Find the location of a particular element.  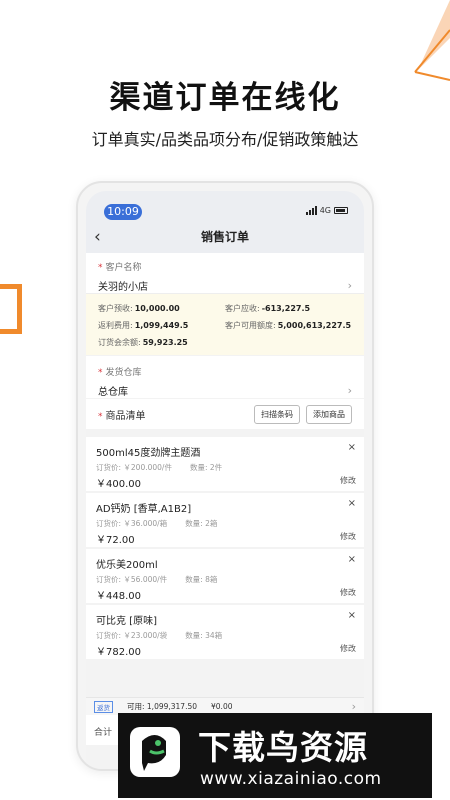

prepay-label: 客户预收: is located at coordinates (115, 308).